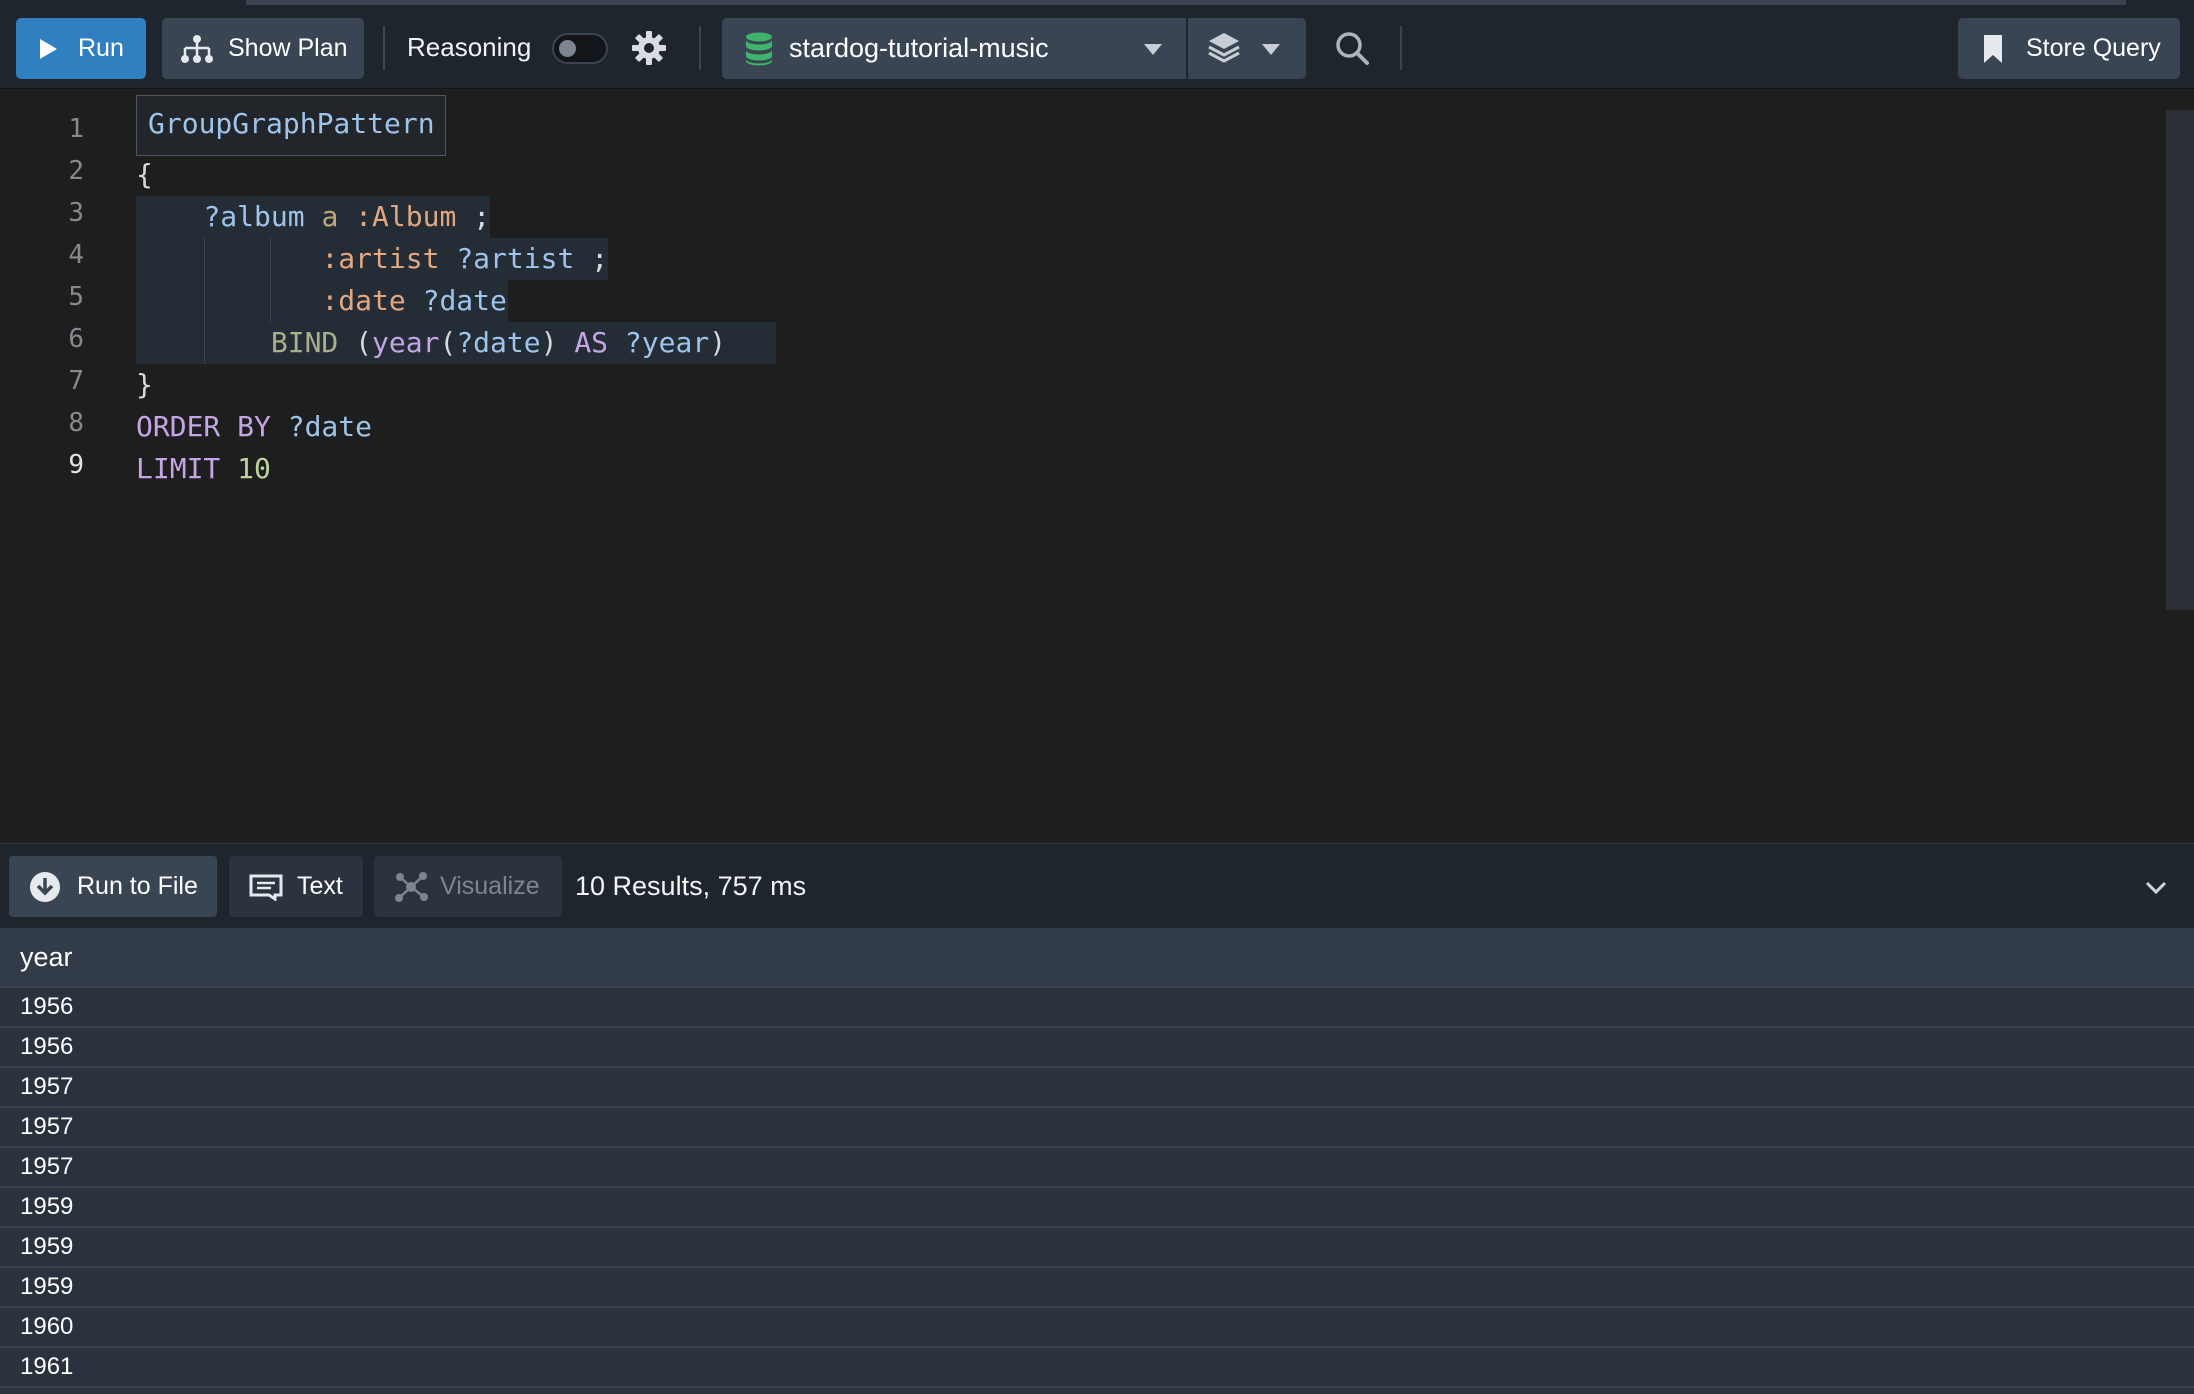 The width and height of the screenshot is (2194, 1394). I want to click on layers-icon, so click(1224, 48).